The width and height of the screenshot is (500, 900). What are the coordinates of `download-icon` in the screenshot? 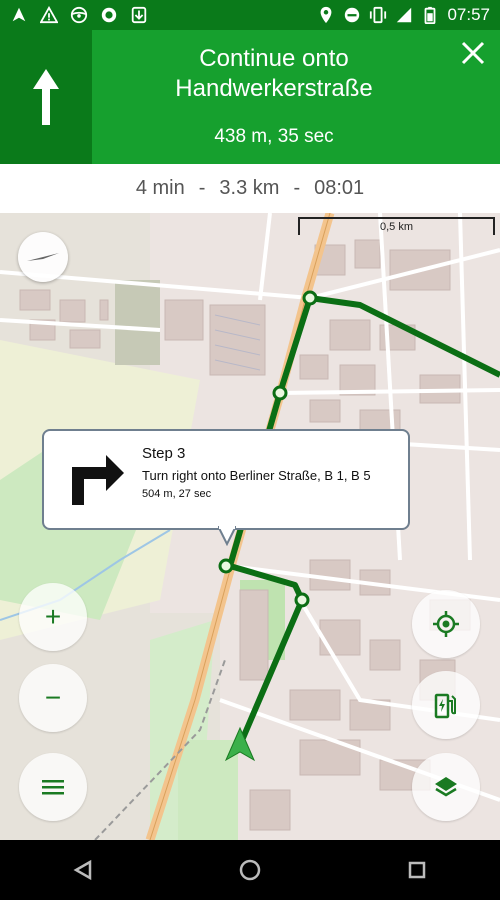 It's located at (139, 15).